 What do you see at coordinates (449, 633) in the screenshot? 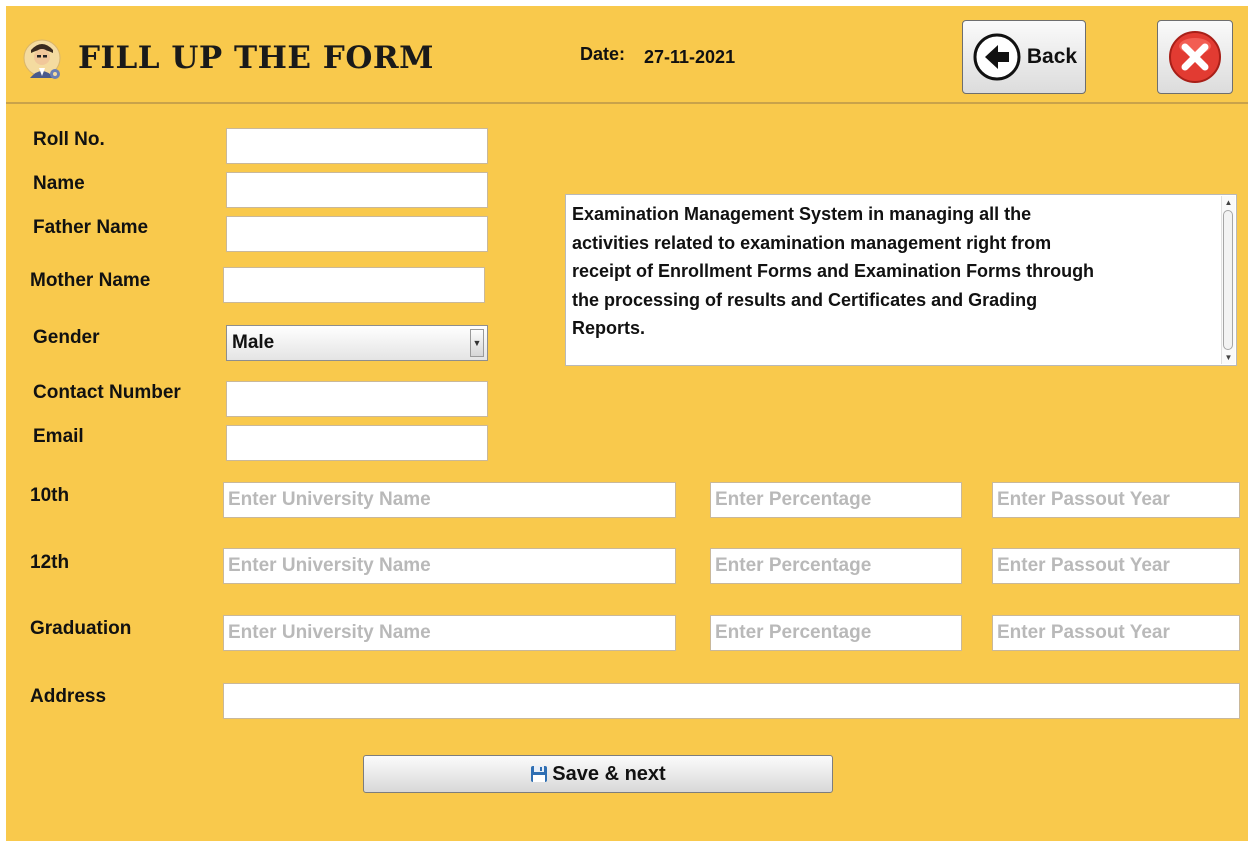
I see `graduation-university-input` at bounding box center [449, 633].